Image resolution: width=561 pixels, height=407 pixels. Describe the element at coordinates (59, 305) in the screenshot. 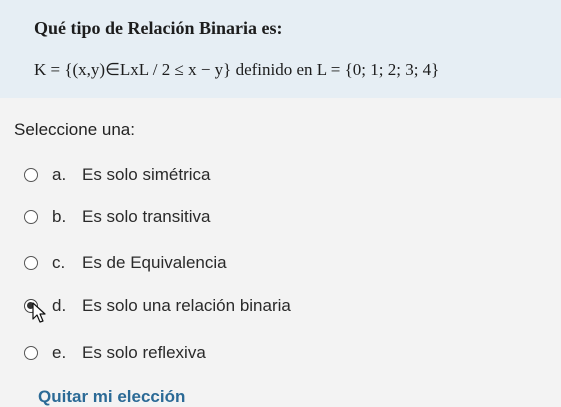

I see `option-letter: d.` at that location.